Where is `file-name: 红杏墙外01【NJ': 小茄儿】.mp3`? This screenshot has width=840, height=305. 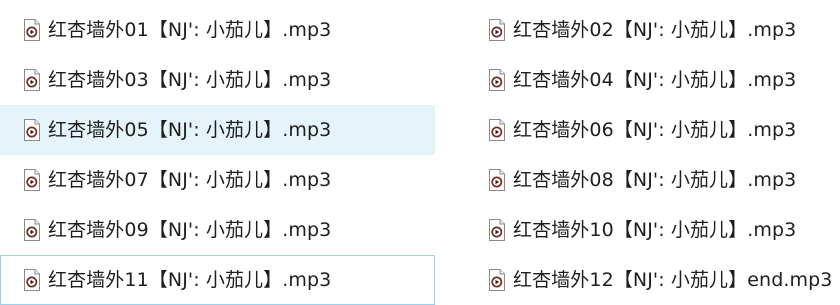 file-name: 红杏墙外01【NJ': 小茄儿】.mp3 is located at coordinates (190, 30).